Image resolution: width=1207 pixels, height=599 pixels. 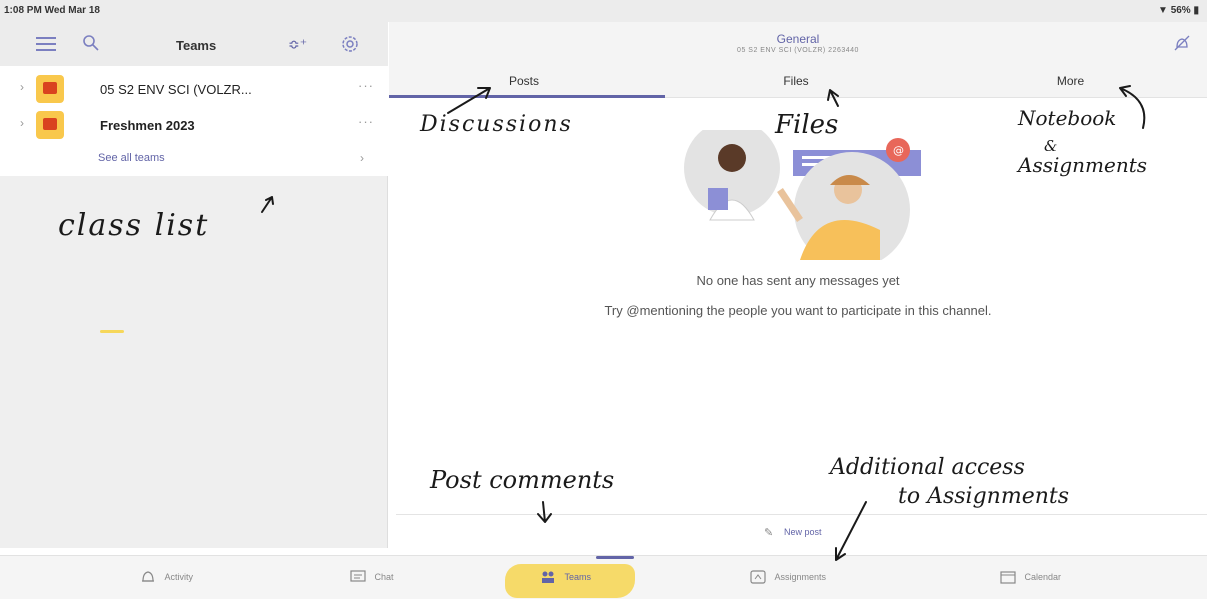 What do you see at coordinates (523, 81) in the screenshot?
I see `tab-posts-label: Posts` at bounding box center [523, 81].